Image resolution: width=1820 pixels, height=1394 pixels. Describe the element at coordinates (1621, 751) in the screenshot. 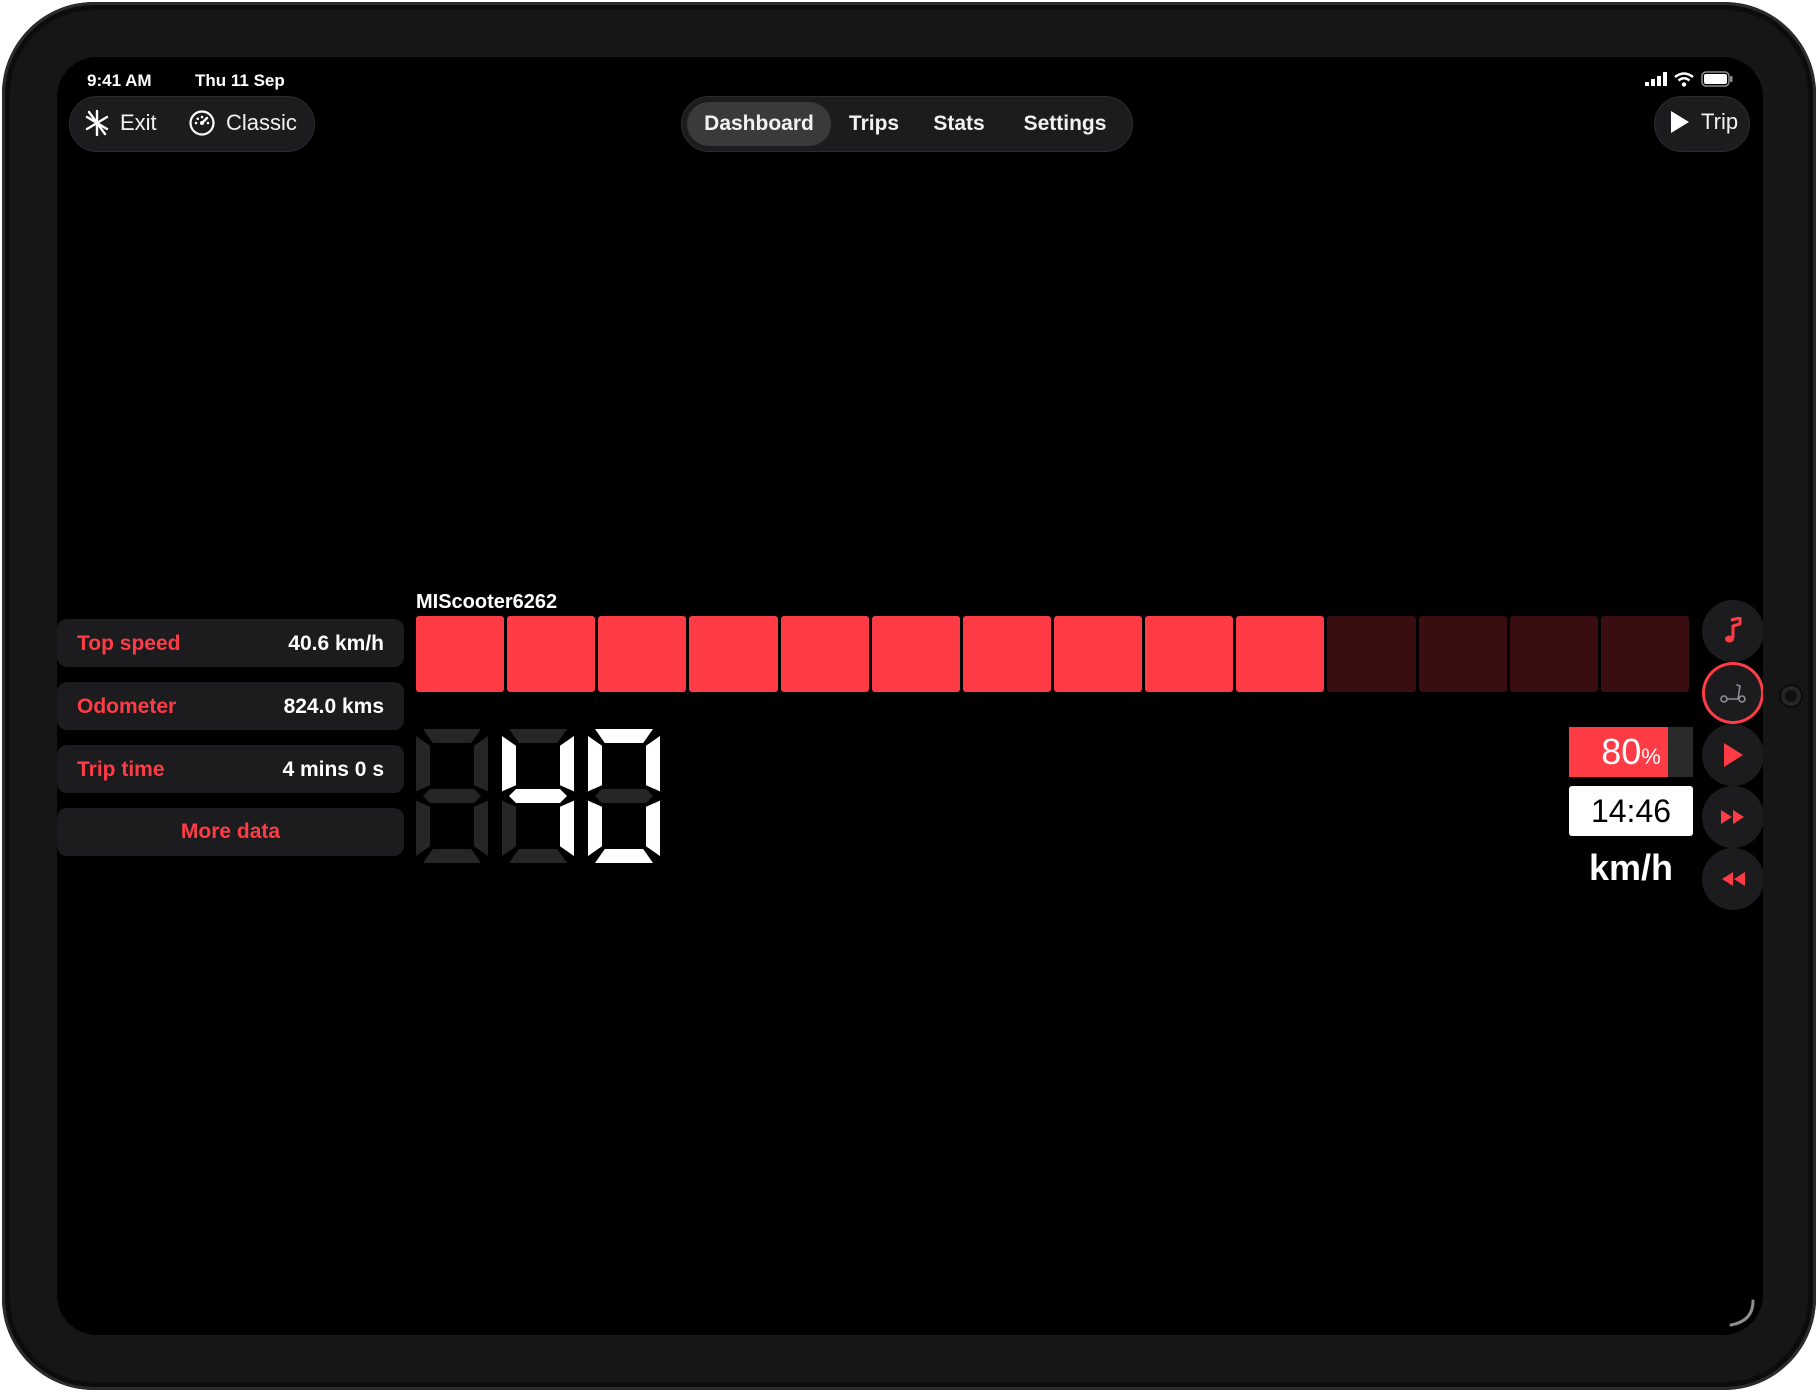

I see `battery-value: 80` at that location.